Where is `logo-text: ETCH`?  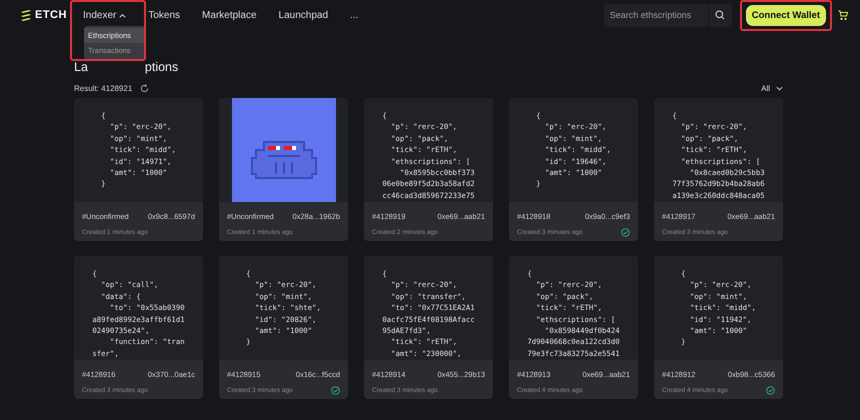
logo-text: ETCH is located at coordinates (51, 15).